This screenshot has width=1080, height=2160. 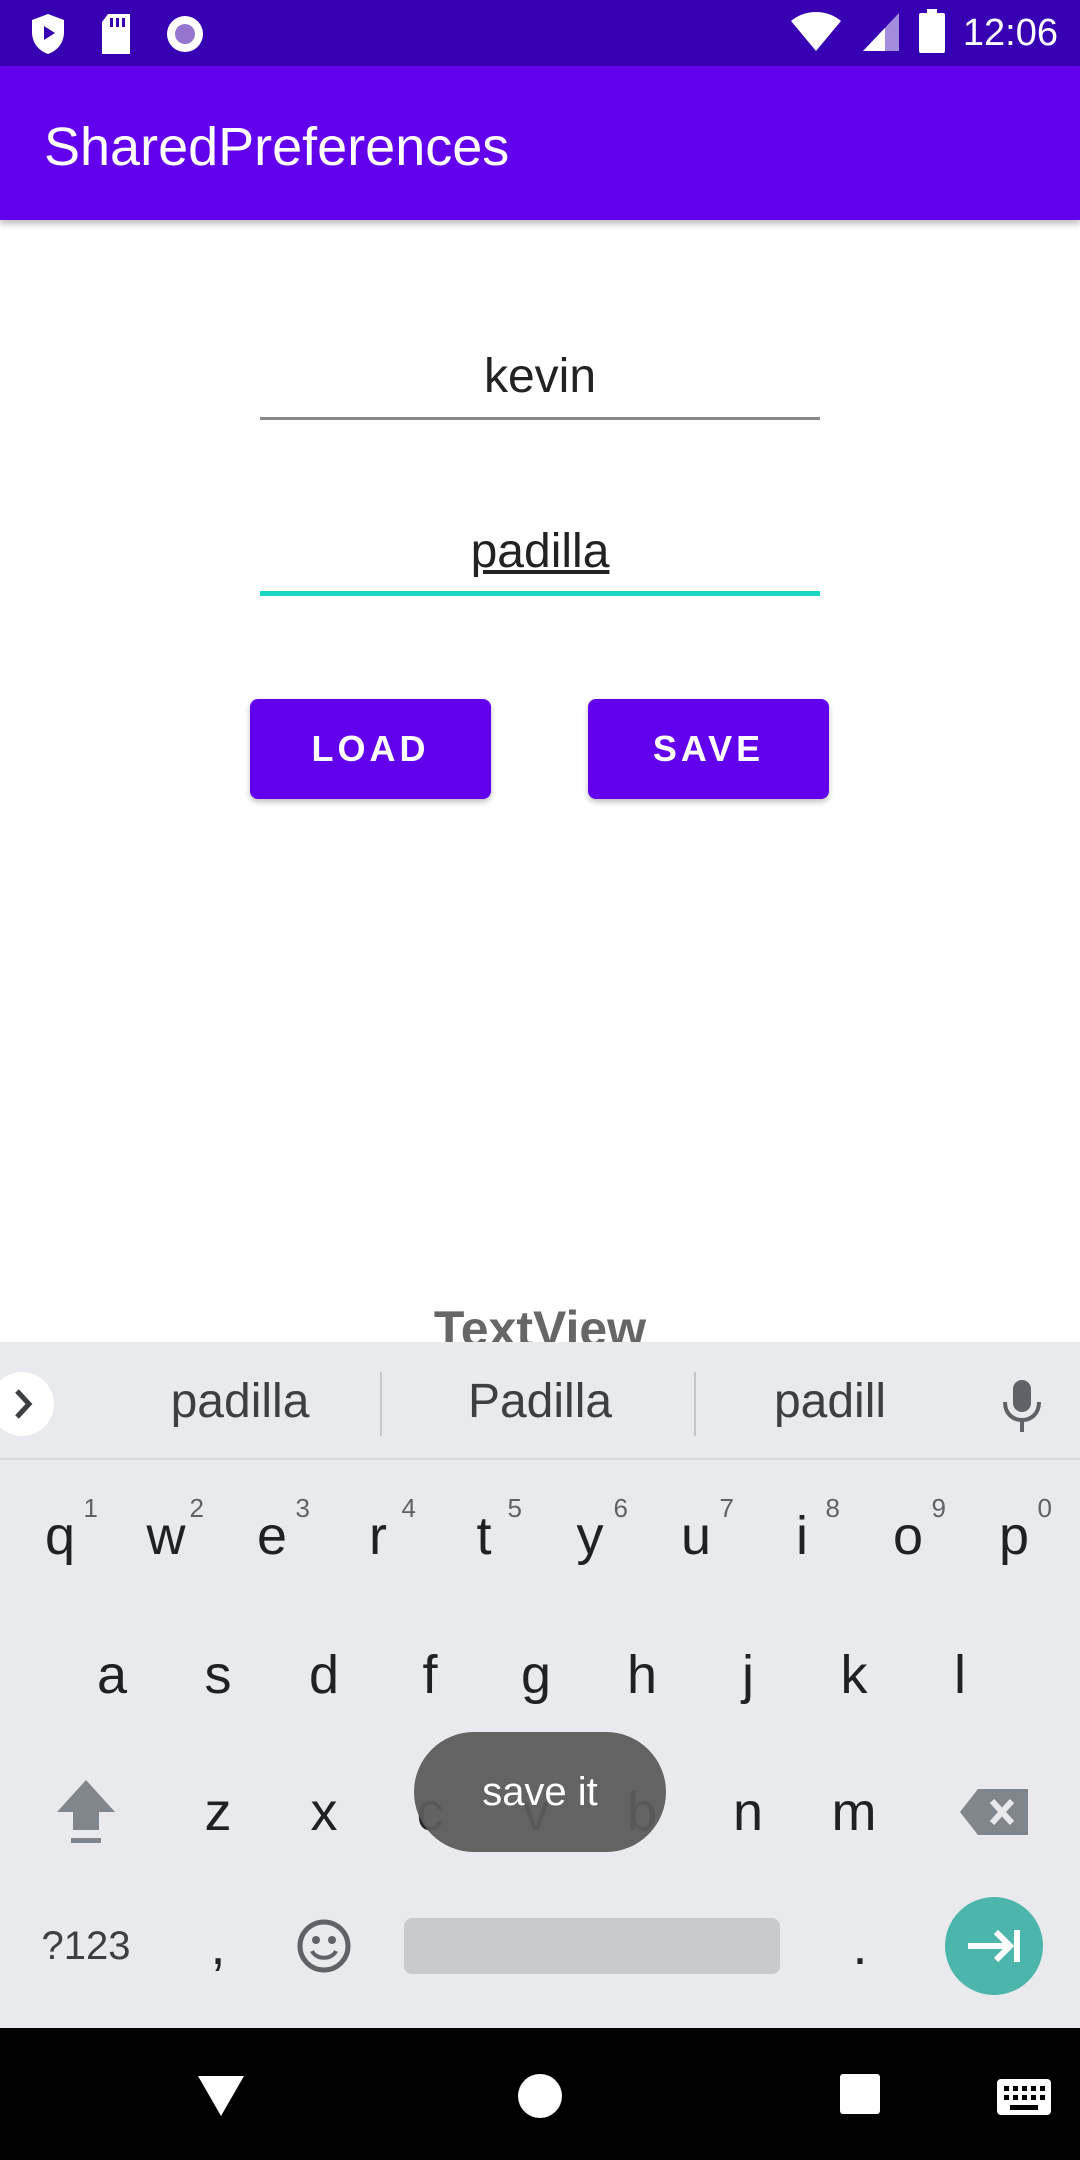 I want to click on key-label: w, so click(x=166, y=1536).